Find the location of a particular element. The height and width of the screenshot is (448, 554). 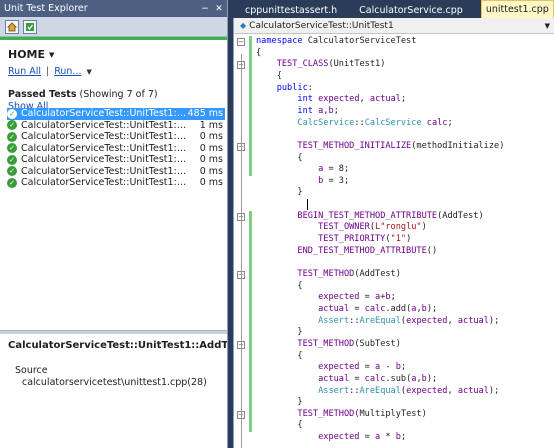

code-line: END_TEST_METHOD_ATTRIBUTE() is located at coordinates (394, 252).